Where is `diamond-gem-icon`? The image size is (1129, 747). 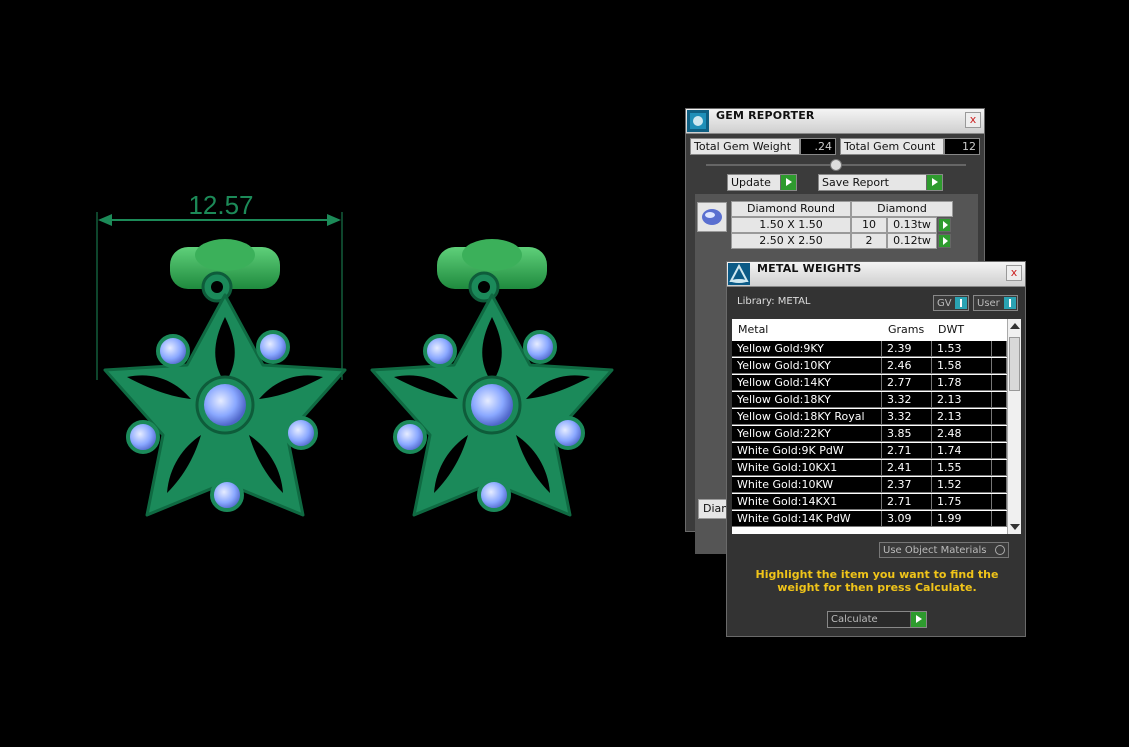
diamond-gem-icon is located at coordinates (712, 217).